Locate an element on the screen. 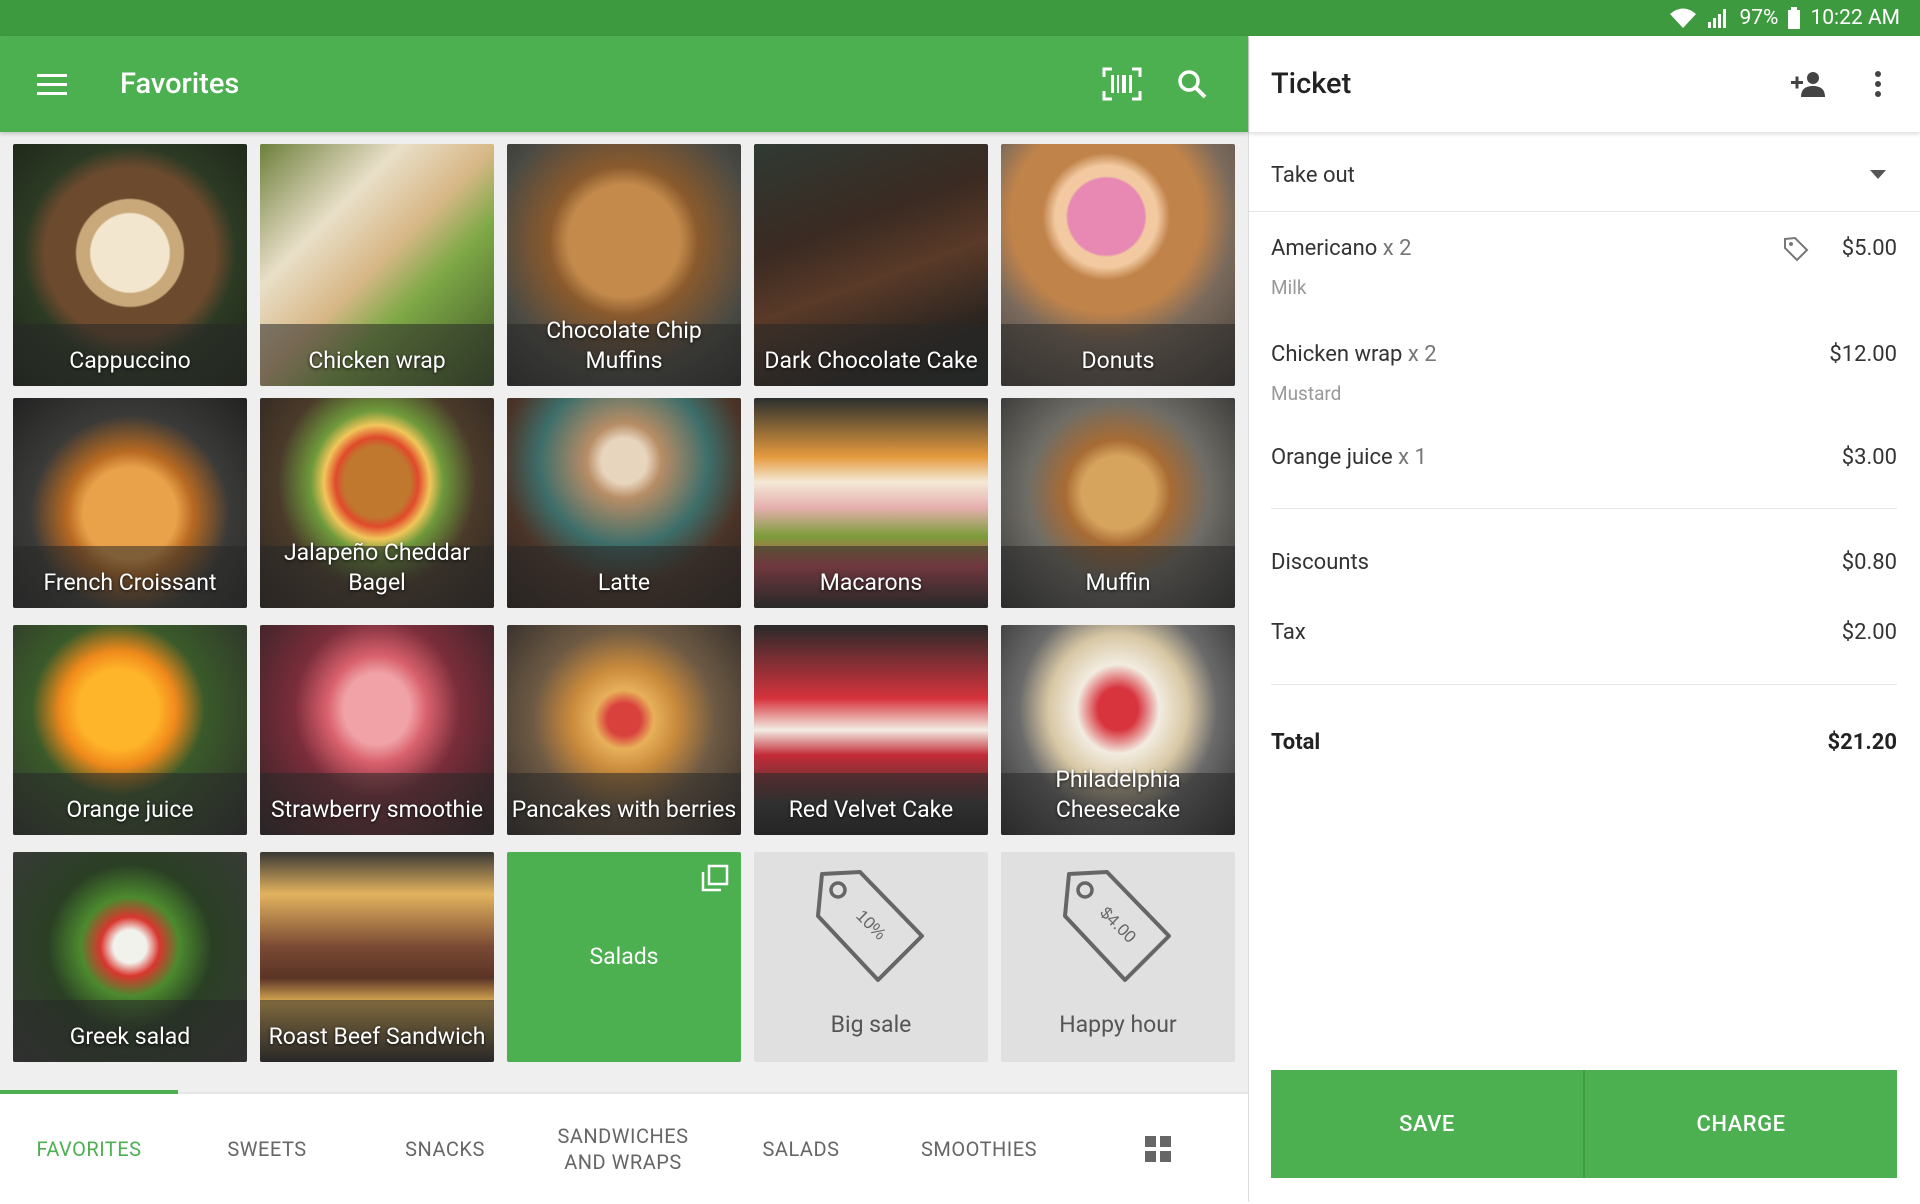 The width and height of the screenshot is (1920, 1204). item-tile: Chicken wrap is located at coordinates (377, 265).